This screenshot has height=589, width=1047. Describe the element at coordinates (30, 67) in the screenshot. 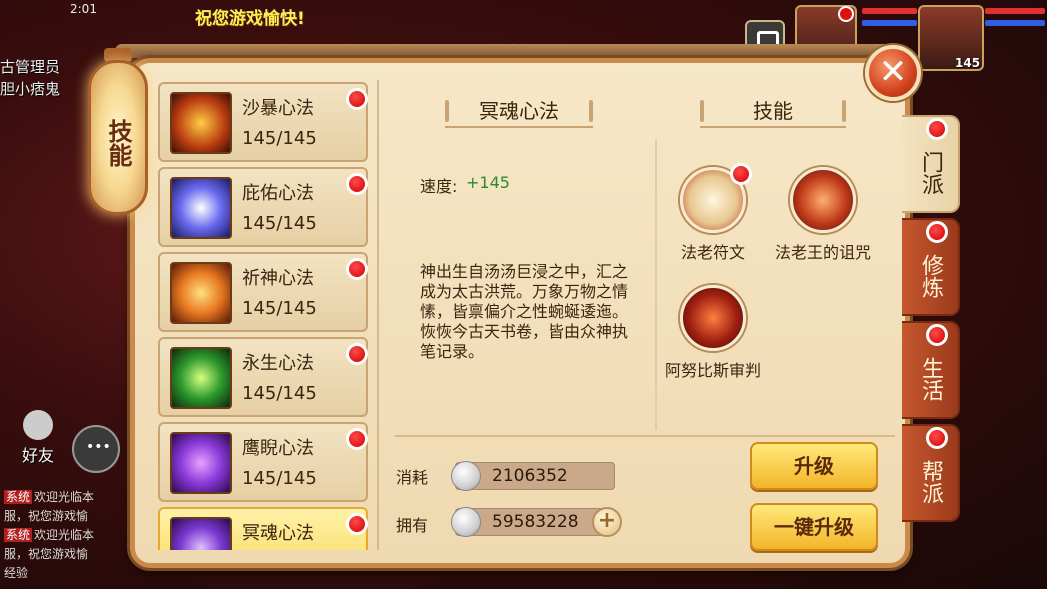

I see `player-label: 古管理员` at that location.